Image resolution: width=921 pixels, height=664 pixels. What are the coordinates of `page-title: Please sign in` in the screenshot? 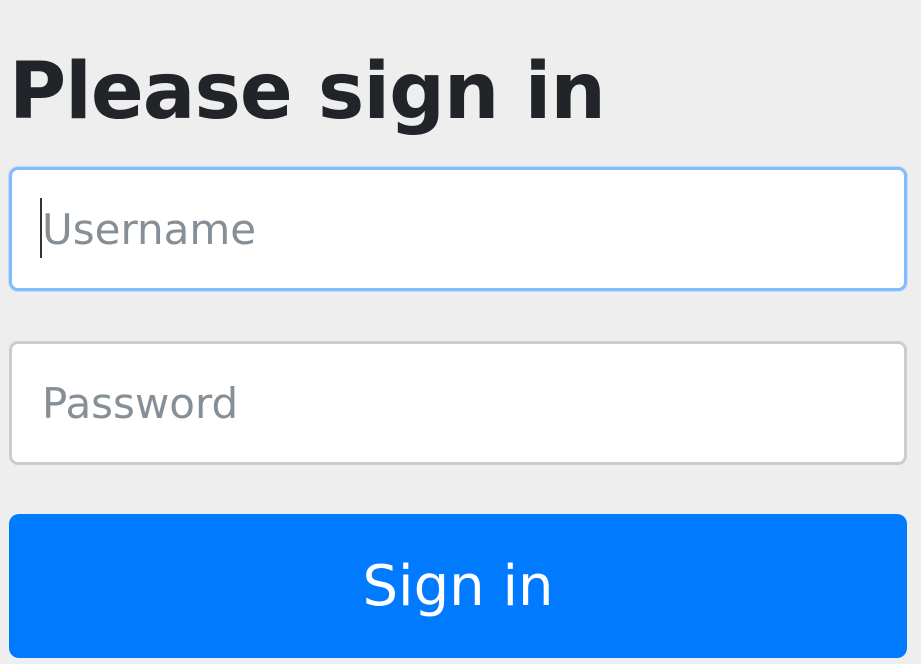 It's located at (307, 92).